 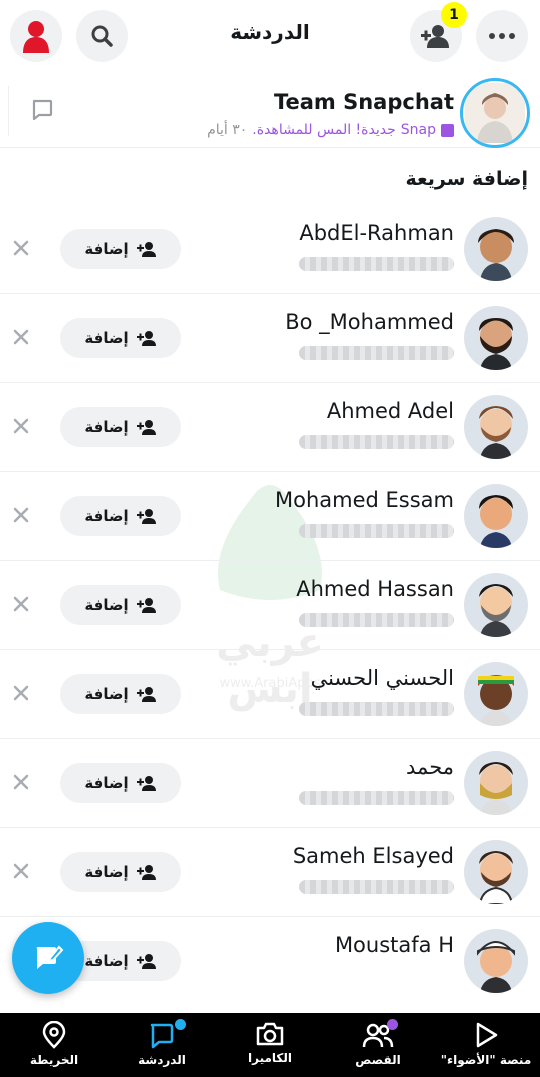 I want to click on list-item: محمد إضافة, so click(x=270, y=783).